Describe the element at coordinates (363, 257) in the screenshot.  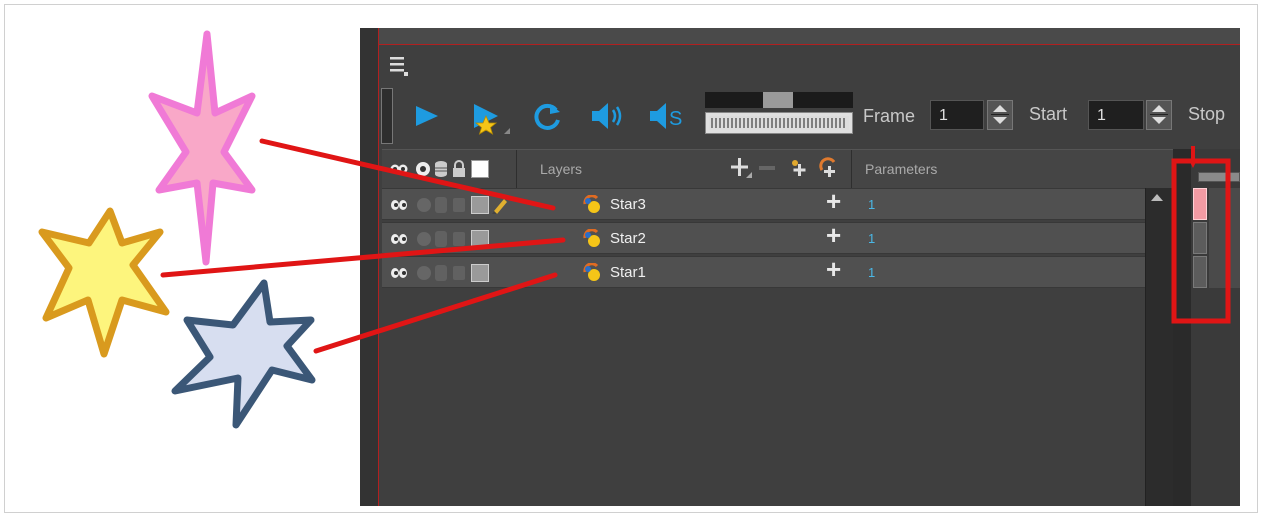
I see `callout-line-star2` at that location.